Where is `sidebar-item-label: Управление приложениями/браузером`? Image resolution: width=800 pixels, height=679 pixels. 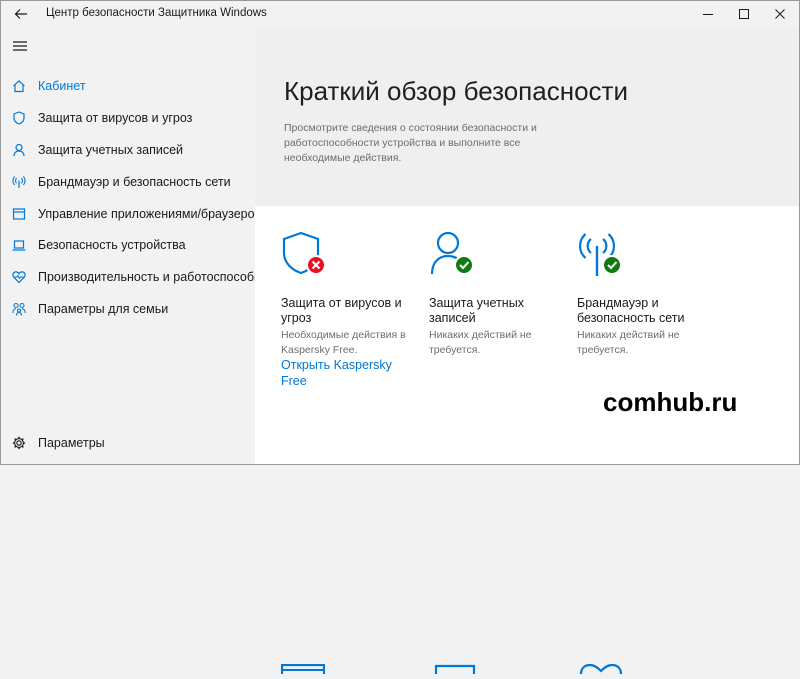
sidebar-item-label: Управление приложениями/браузером is located at coordinates (146, 214).